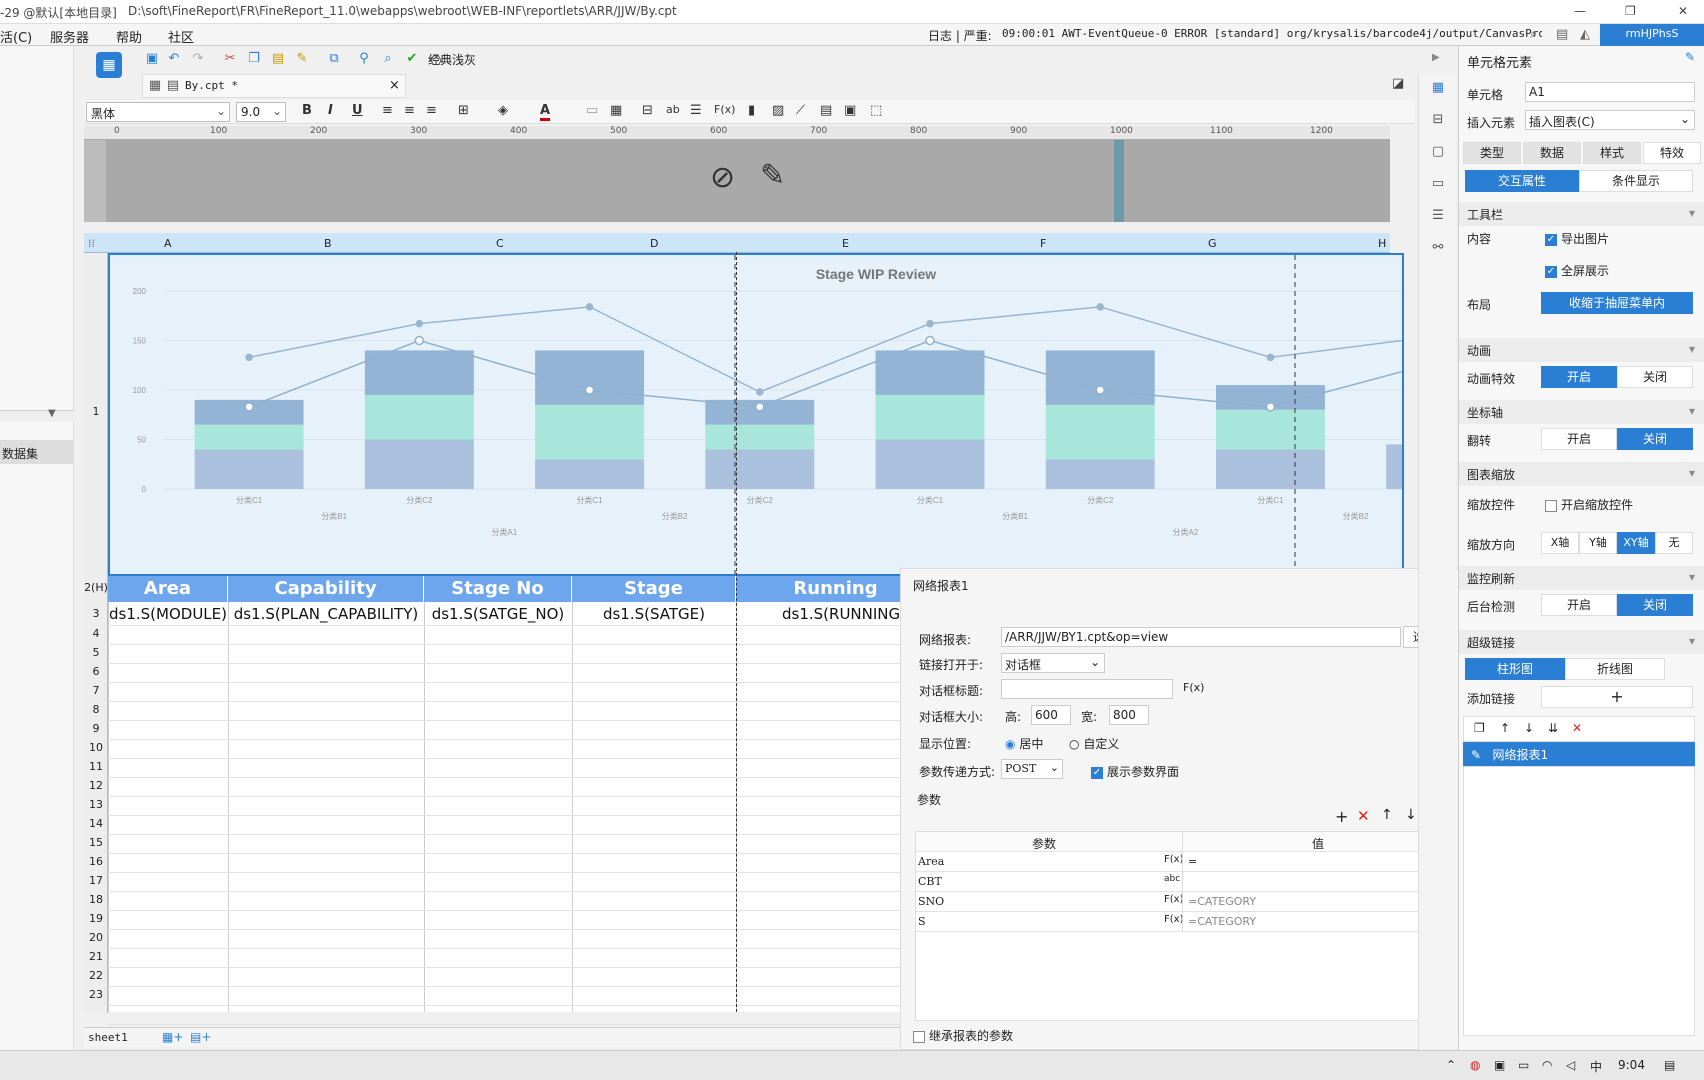 The height and width of the screenshot is (1080, 1704). Describe the element at coordinates (357, 110) in the screenshot. I see `underline-icon: U` at that location.